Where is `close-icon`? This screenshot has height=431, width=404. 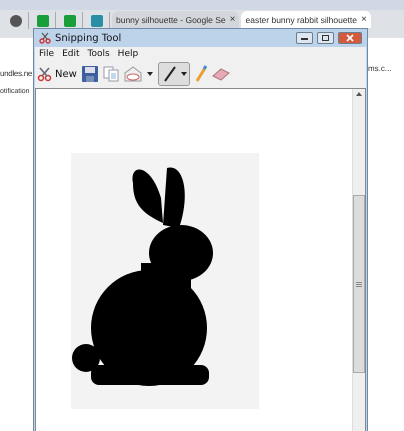 close-icon is located at coordinates (350, 38).